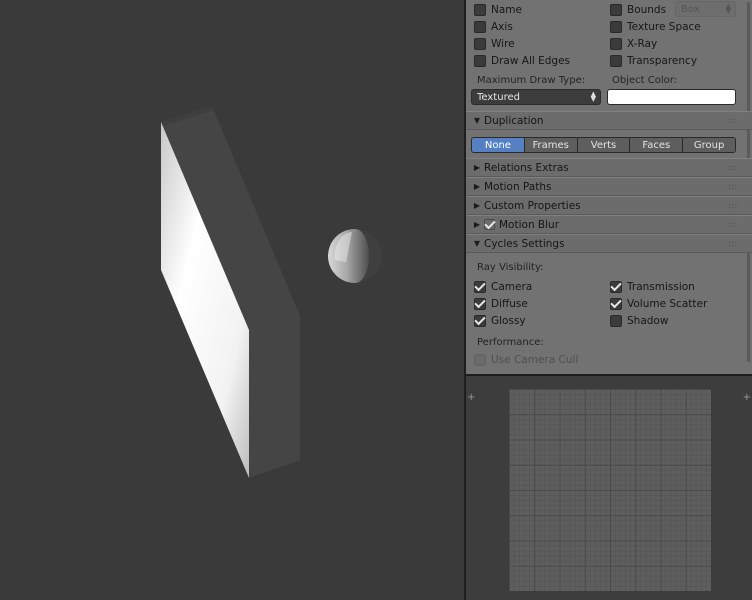 The height and width of the screenshot is (600, 752). What do you see at coordinates (510, 267) in the screenshot?
I see `ray-visibility-label: Ray Visibility:` at bounding box center [510, 267].